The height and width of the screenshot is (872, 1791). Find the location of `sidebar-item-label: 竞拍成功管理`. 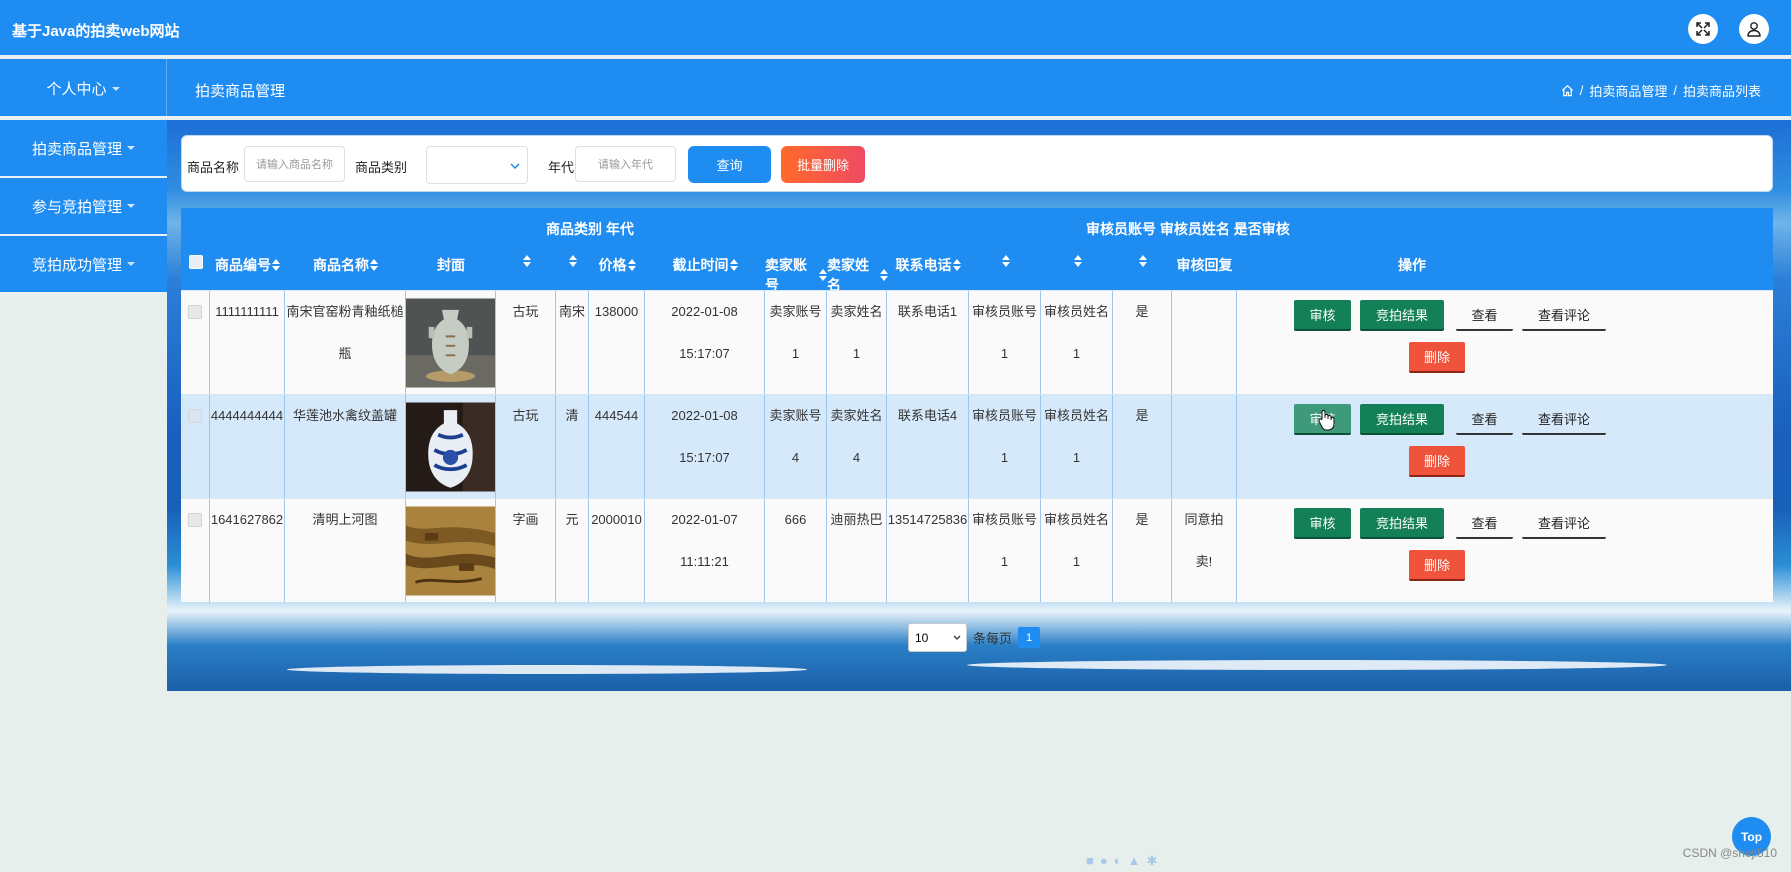

sidebar-item-label: 竞拍成功管理 is located at coordinates (76, 265).